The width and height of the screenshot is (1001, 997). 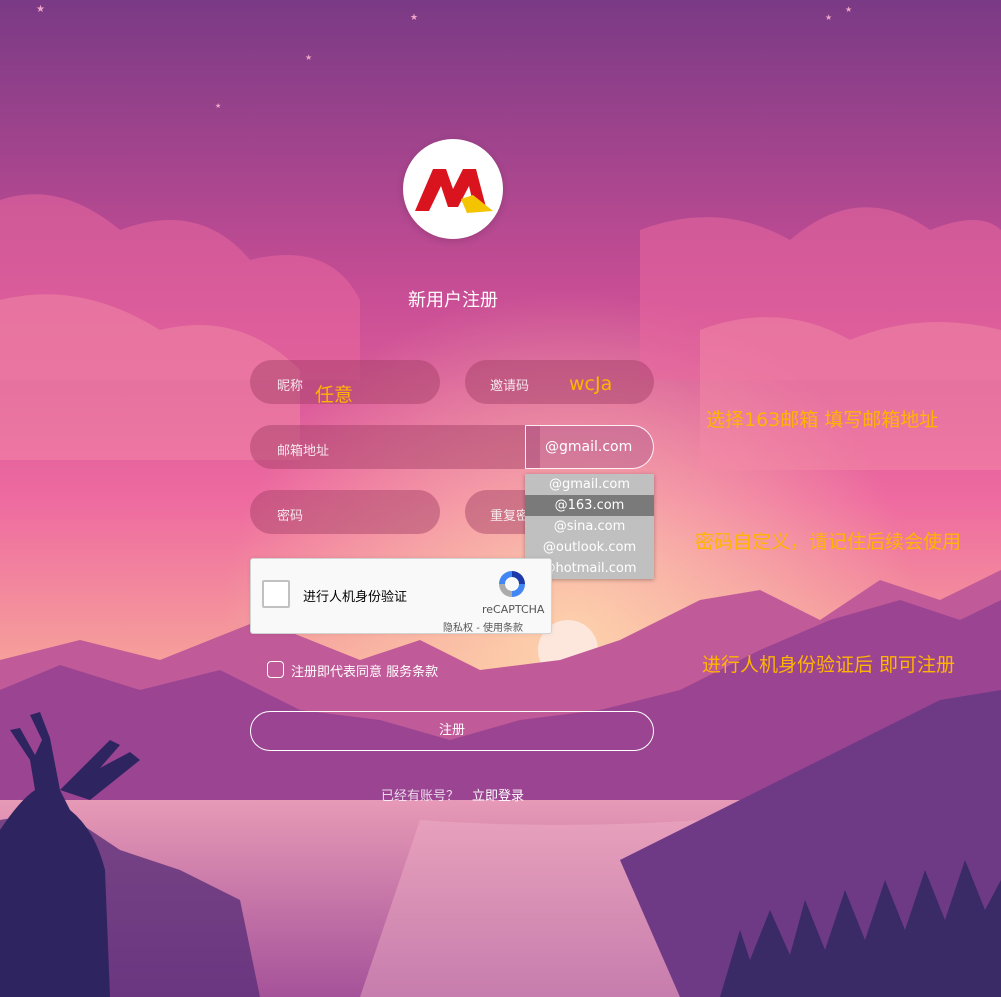 What do you see at coordinates (513, 609) in the screenshot?
I see `recaptcha-brand: reCAPTCHA` at bounding box center [513, 609].